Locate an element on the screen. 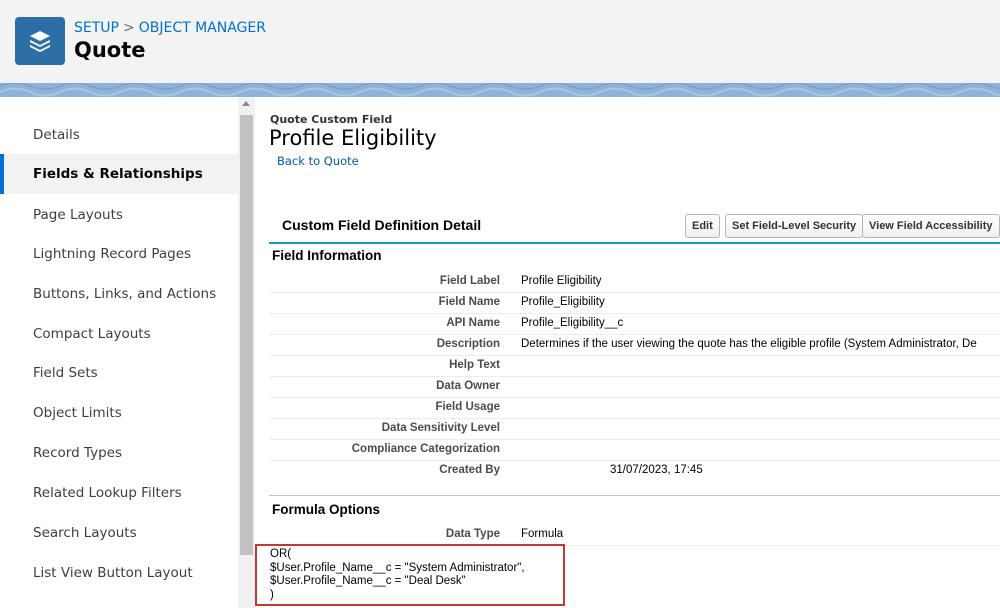 This screenshot has height=608, width=1000. object-header: SETUP > OBJECT MANAGER Quote is located at coordinates (500, 42).